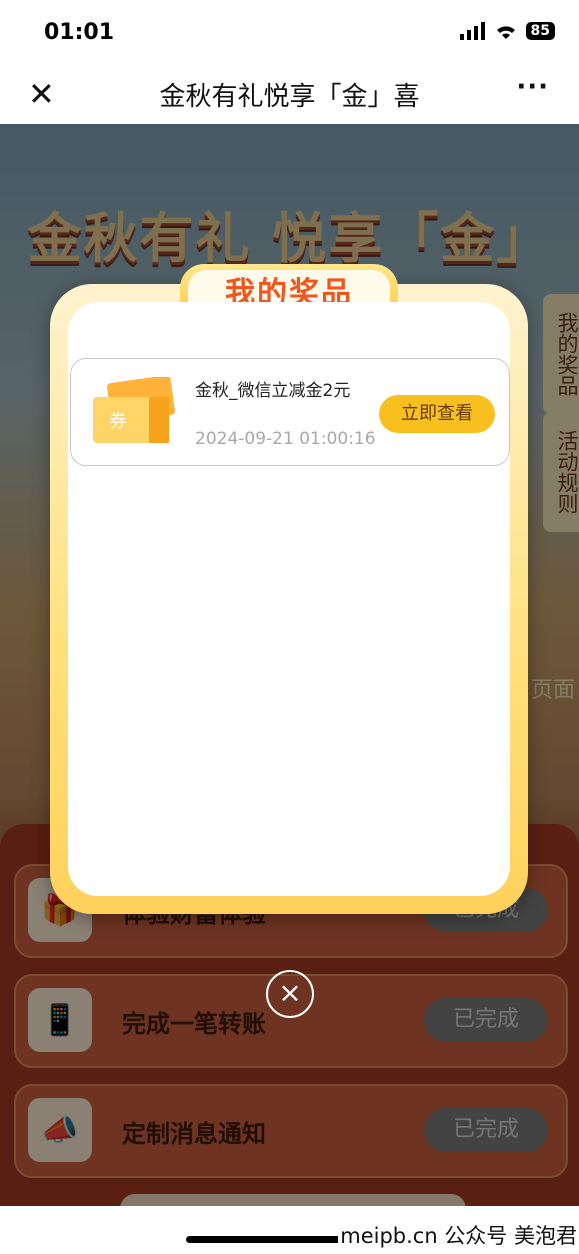 This screenshot has width=579, height=1254. I want to click on coupon-icon: 券, so click(134, 410).